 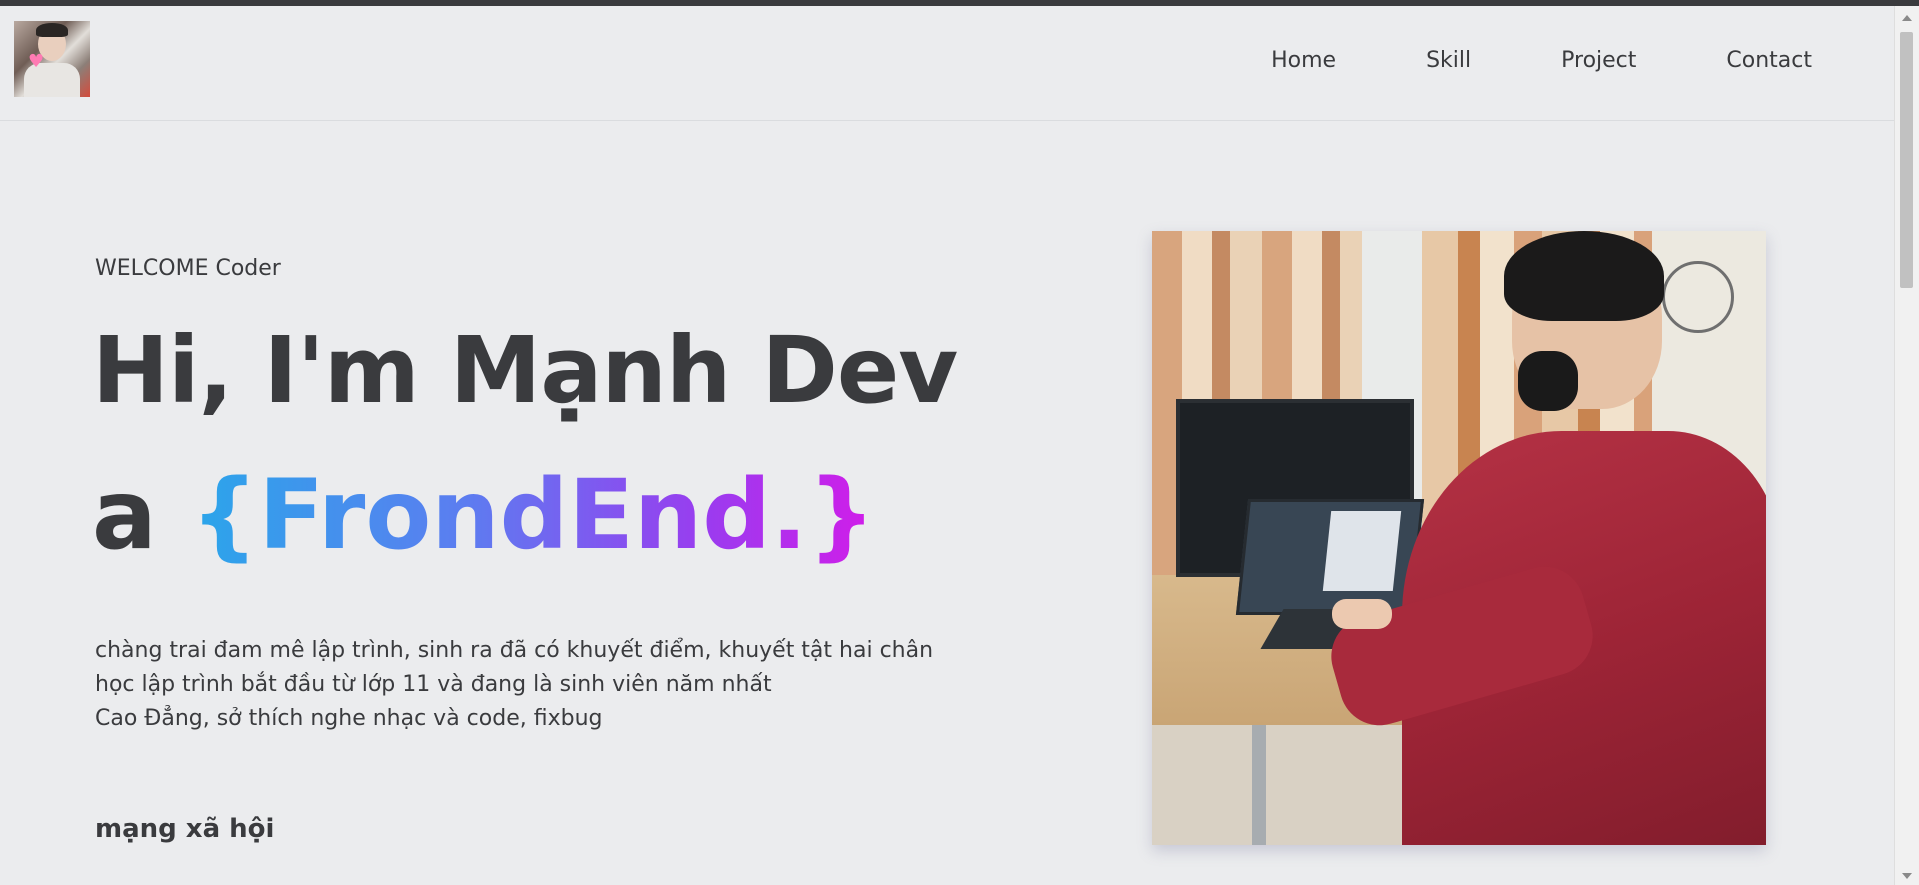 What do you see at coordinates (124, 515) in the screenshot?
I see `hero-title-prefix: a` at bounding box center [124, 515].